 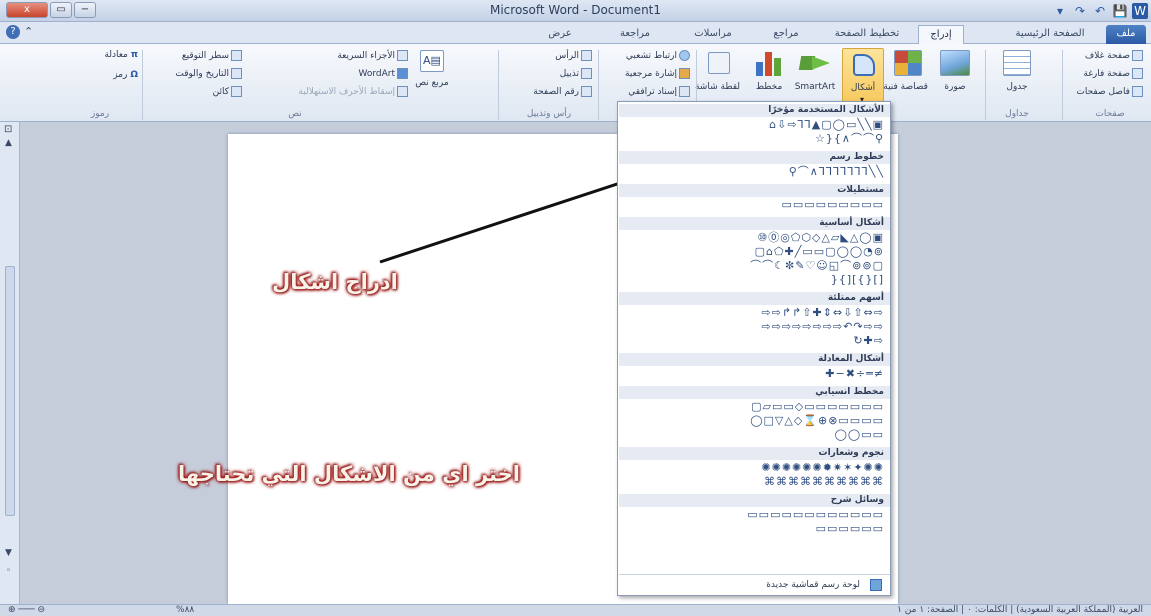 What do you see at coordinates (826, 125) in the screenshot?
I see `shape-row: ⌂⇩⇨⅂⅂▲▢◯▭╲╲▣` at bounding box center [826, 125].